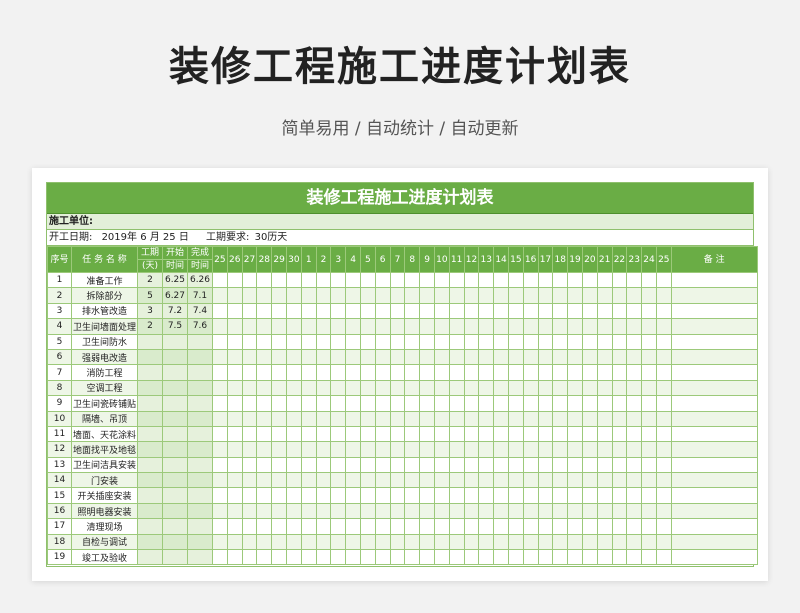 Image resolution: width=800 pixels, height=613 pixels. Describe the element at coordinates (104, 418) in the screenshot. I see `task-name-cell: 隔墙、吊顶` at that location.